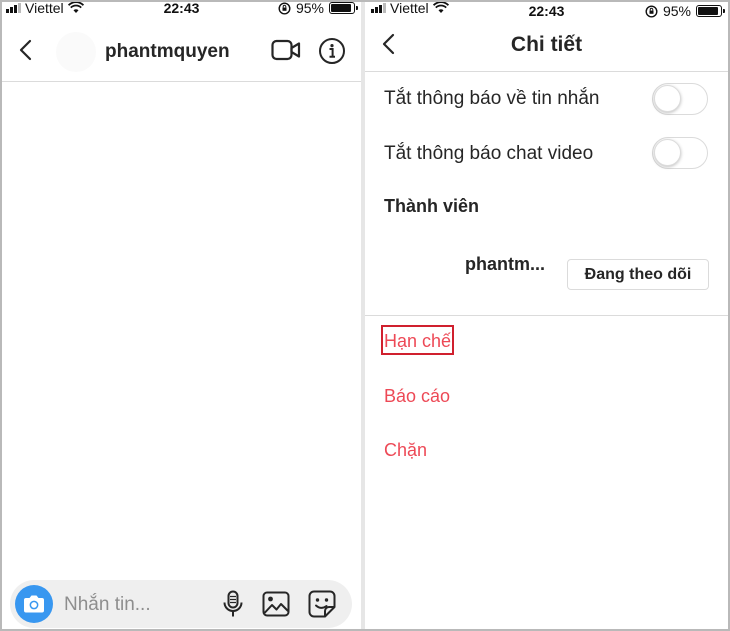 The image size is (730, 631). I want to click on details-header: Chi tiết, so click(546, 46).